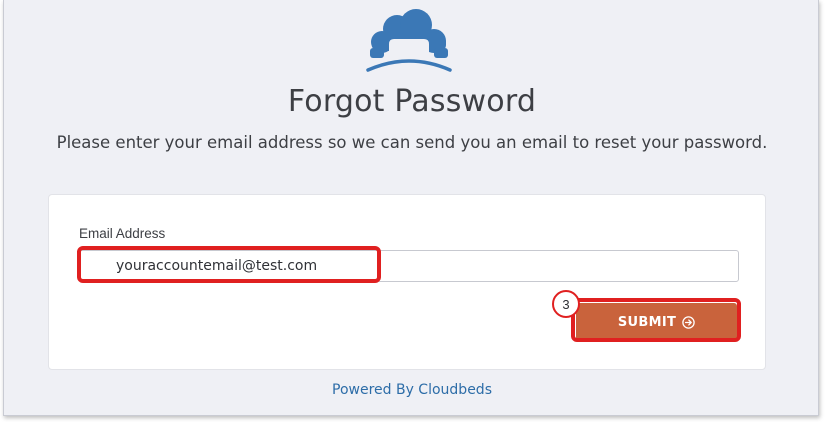  Describe the element at coordinates (647, 322) in the screenshot. I see `submit-button-label: SUBMIT` at that location.